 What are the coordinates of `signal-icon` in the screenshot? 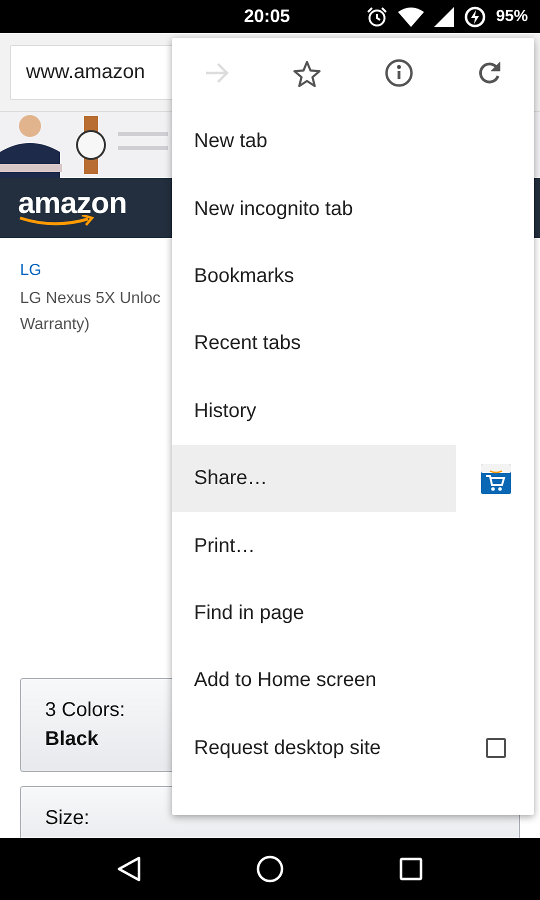 It's located at (444, 16).